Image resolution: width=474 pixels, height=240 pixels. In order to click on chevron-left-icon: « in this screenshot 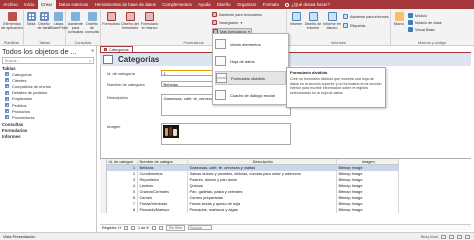, I will do `click(92, 51)`.